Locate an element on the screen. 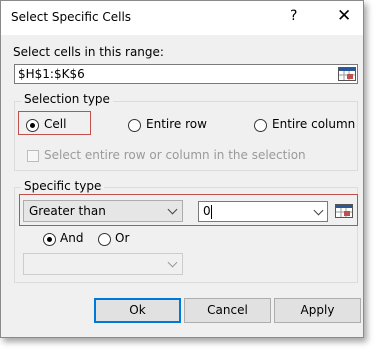  selection-type-legend: Selection type is located at coordinates (67, 99).